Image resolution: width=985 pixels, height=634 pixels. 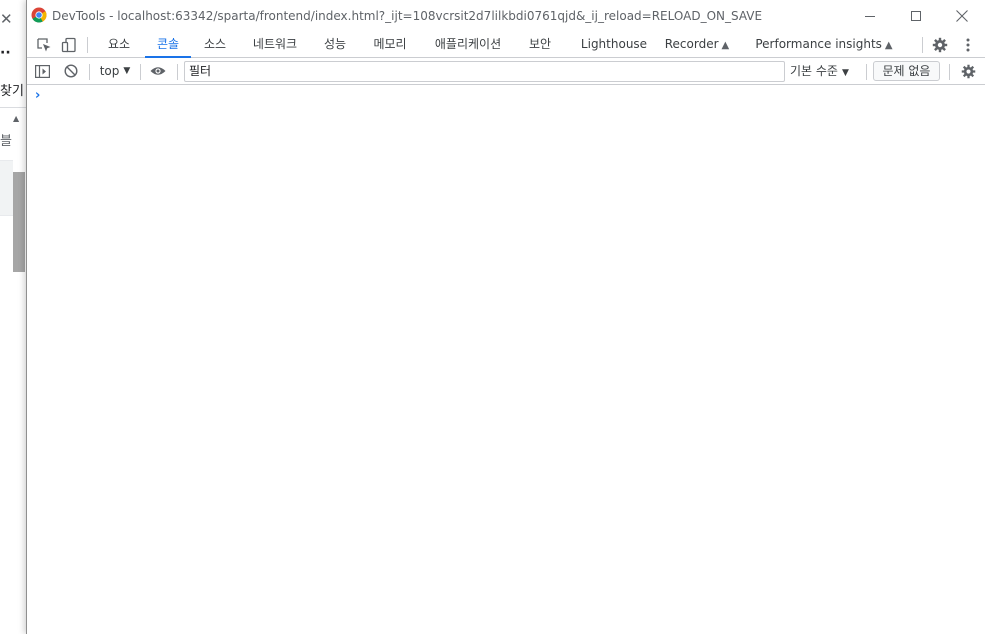 I want to click on log-levels-label: 기본 수준, so click(x=814, y=71).